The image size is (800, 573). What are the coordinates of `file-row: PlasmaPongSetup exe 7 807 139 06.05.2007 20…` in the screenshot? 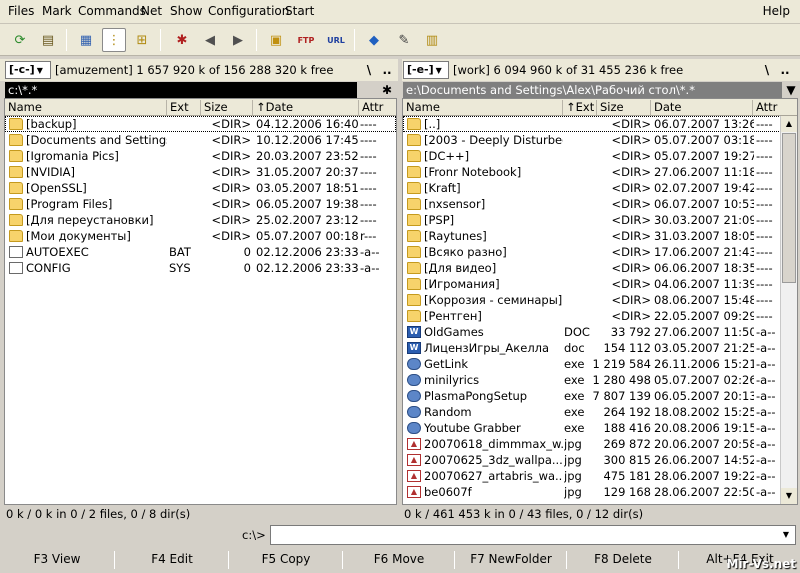 It's located at (600, 396).